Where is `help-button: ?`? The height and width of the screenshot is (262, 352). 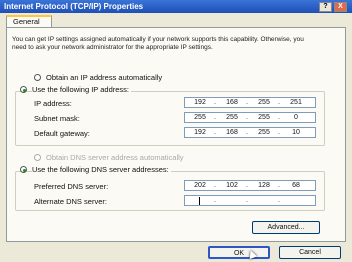
help-button: ? is located at coordinates (325, 7).